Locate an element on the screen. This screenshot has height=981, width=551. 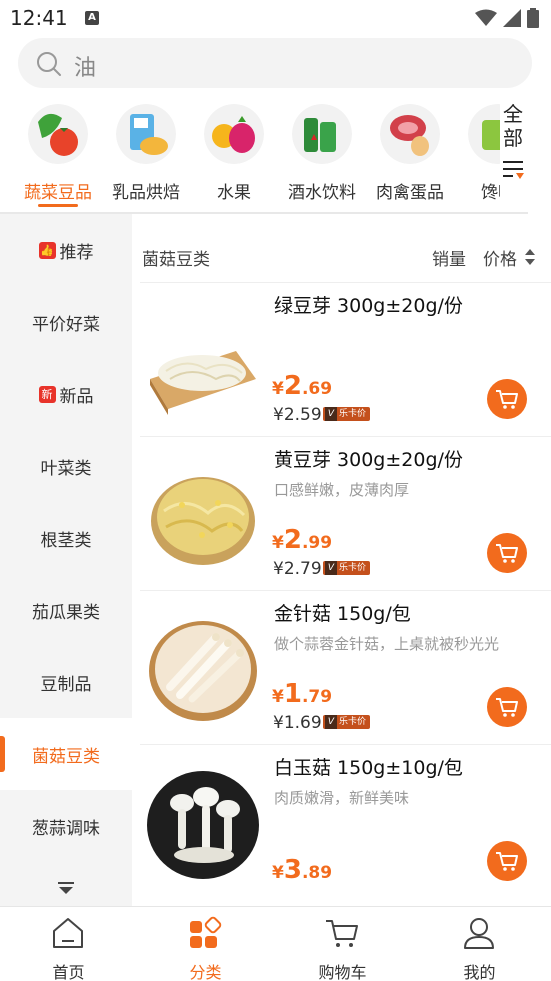
sidebar-item-leafy: 叶菜类 is located at coordinates (66, 466).